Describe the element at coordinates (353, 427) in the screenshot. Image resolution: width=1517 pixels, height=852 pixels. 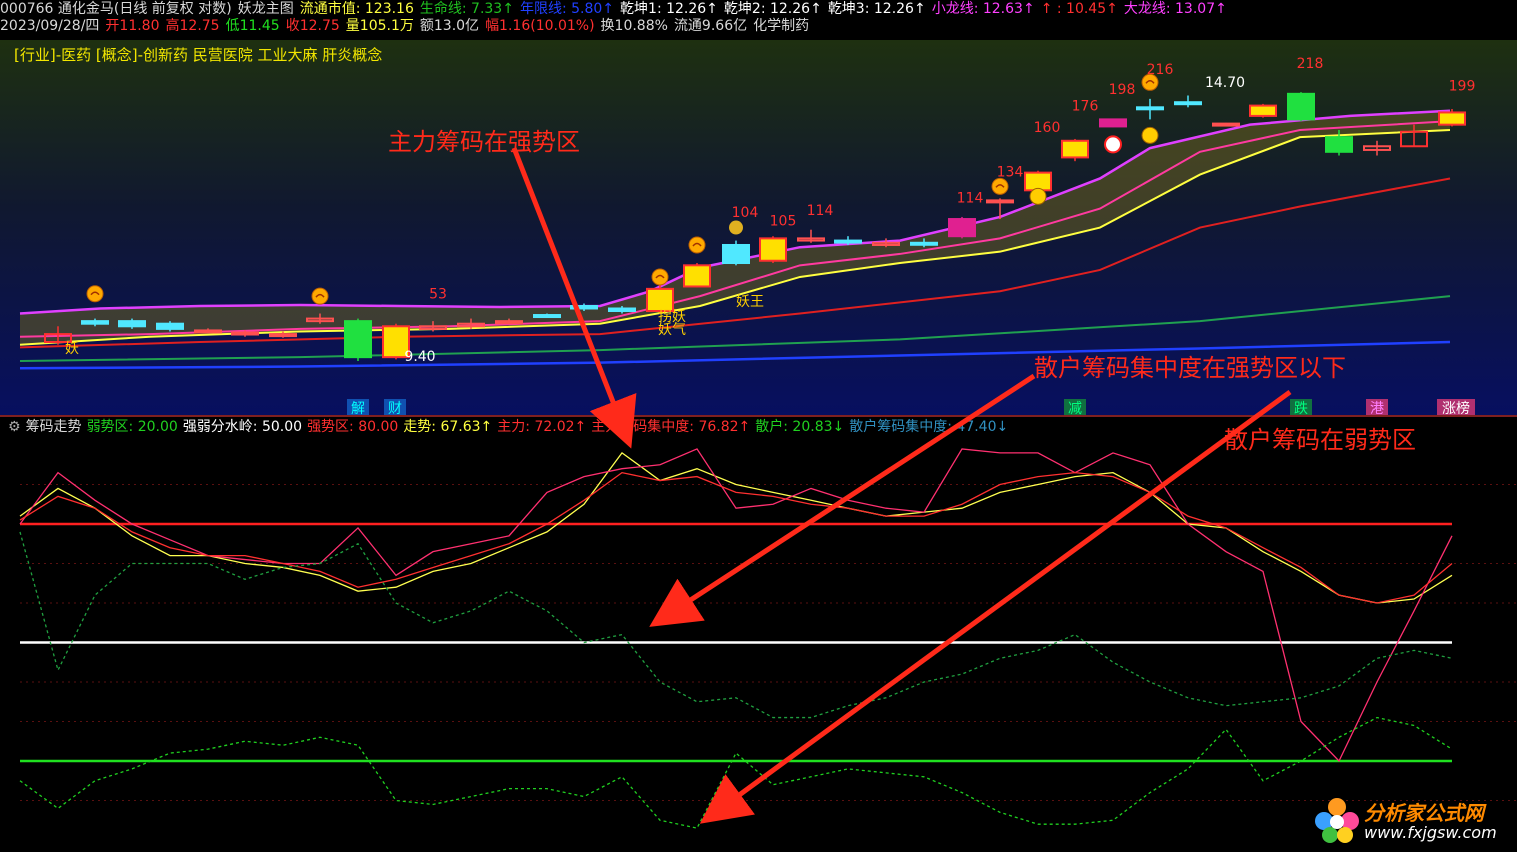
I see `indicator-header-item: 强势区: 80.00` at that location.